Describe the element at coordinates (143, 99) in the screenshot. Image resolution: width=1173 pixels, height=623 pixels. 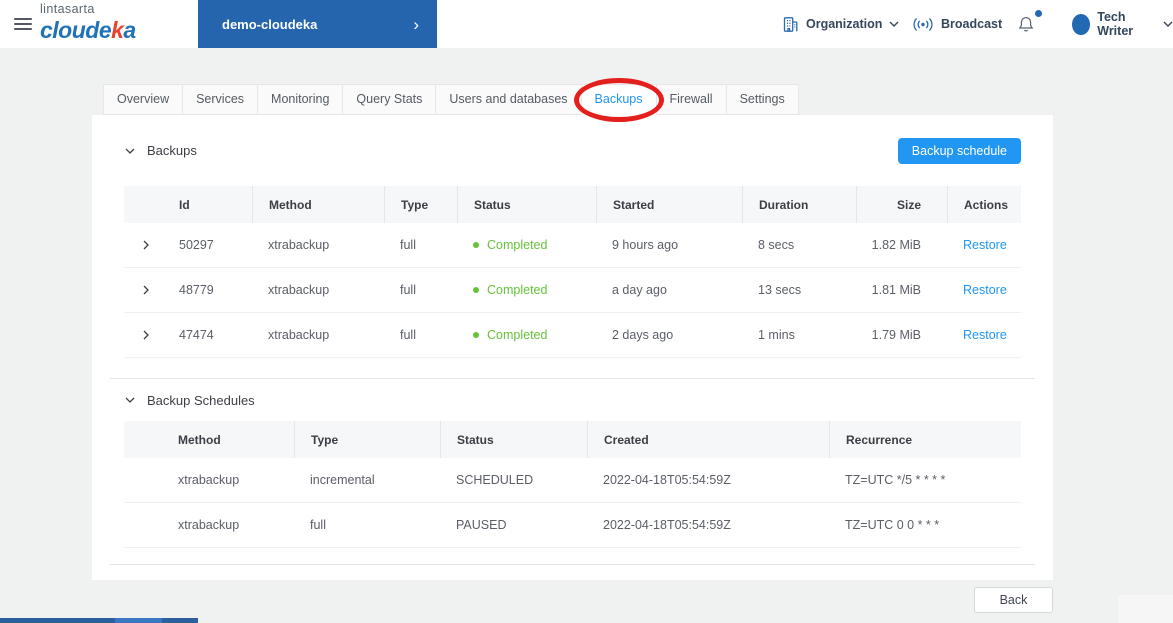
I see `tab-overview: Overview` at that location.